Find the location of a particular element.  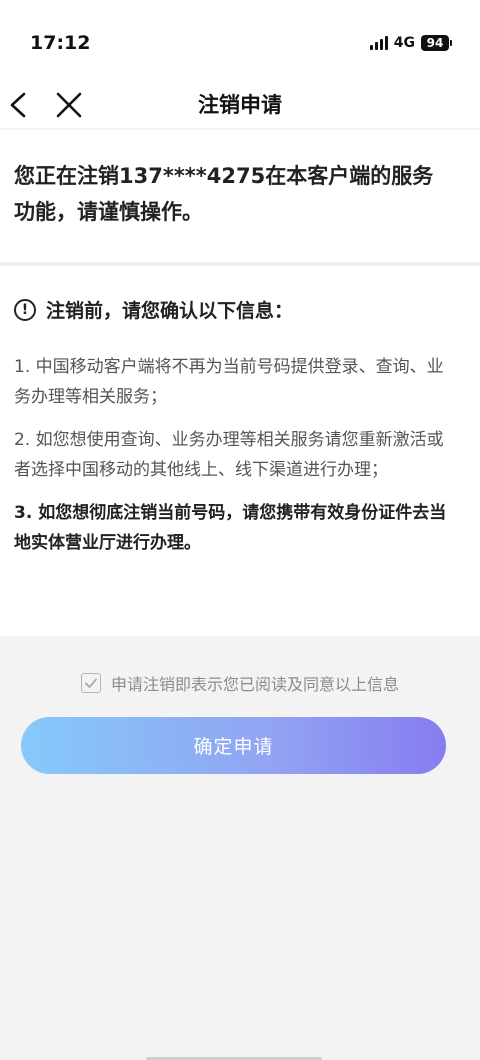

agreement-row: 申请注销即表示您已阅读及同意以上信息 is located at coordinates (240, 683).